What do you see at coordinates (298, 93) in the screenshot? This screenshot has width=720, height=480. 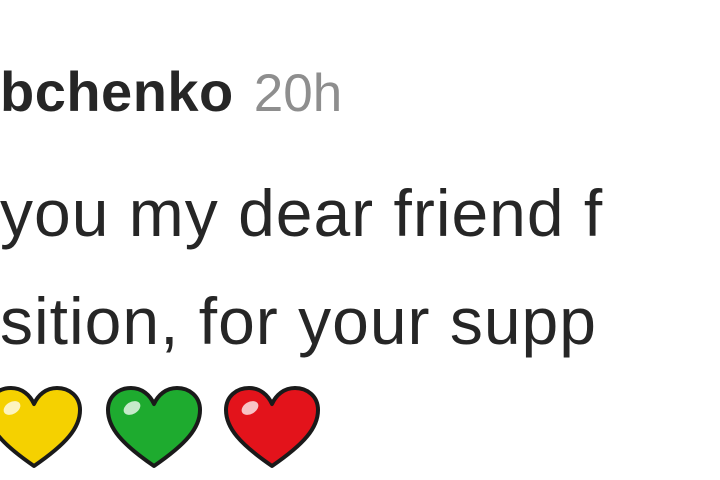 I see `comment-timestamp: 20h` at bounding box center [298, 93].